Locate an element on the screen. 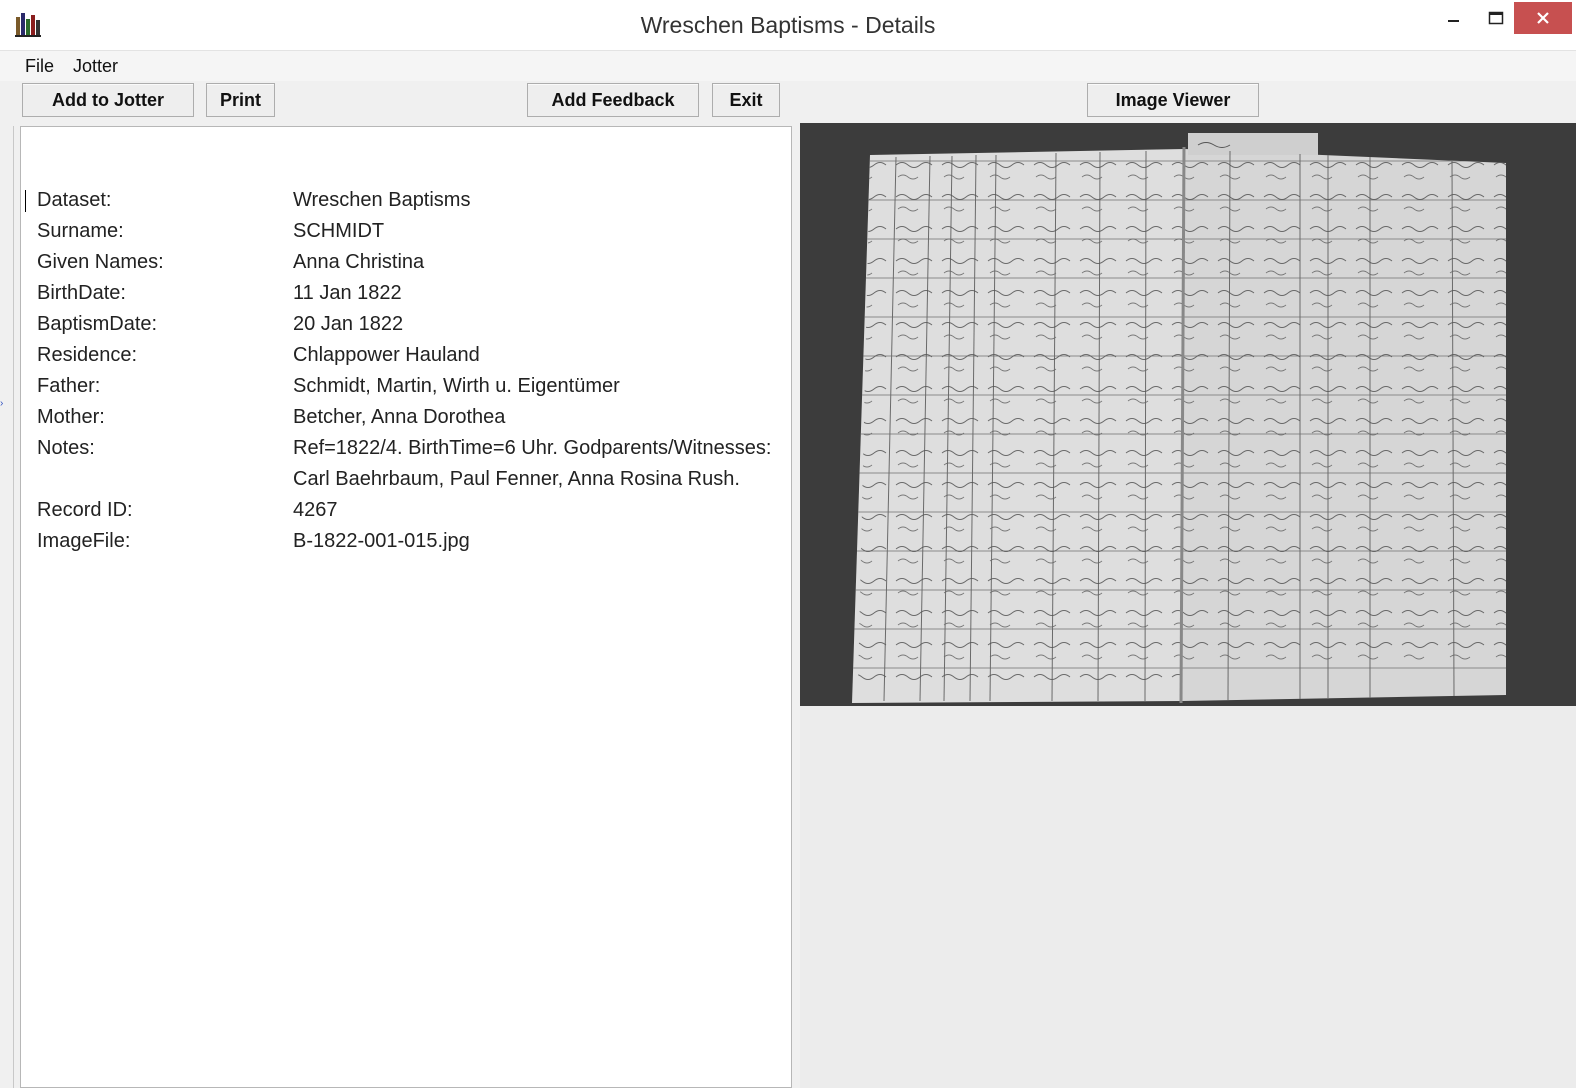 Image resolution: width=1576 pixels, height=1088 pixels. field-value: 20 Jan 1822 is located at coordinates (348, 324).